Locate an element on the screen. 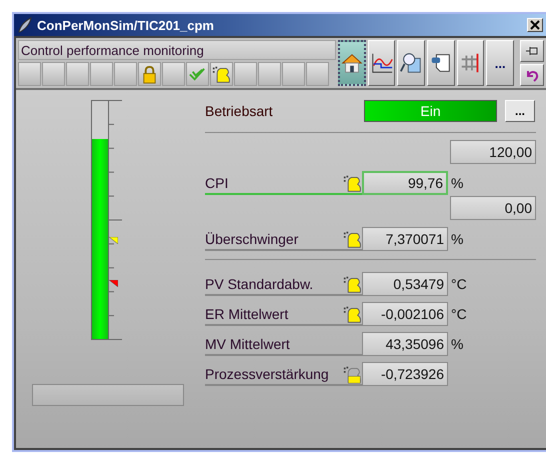 The image size is (546, 458). zoom-view-button is located at coordinates (411, 63).